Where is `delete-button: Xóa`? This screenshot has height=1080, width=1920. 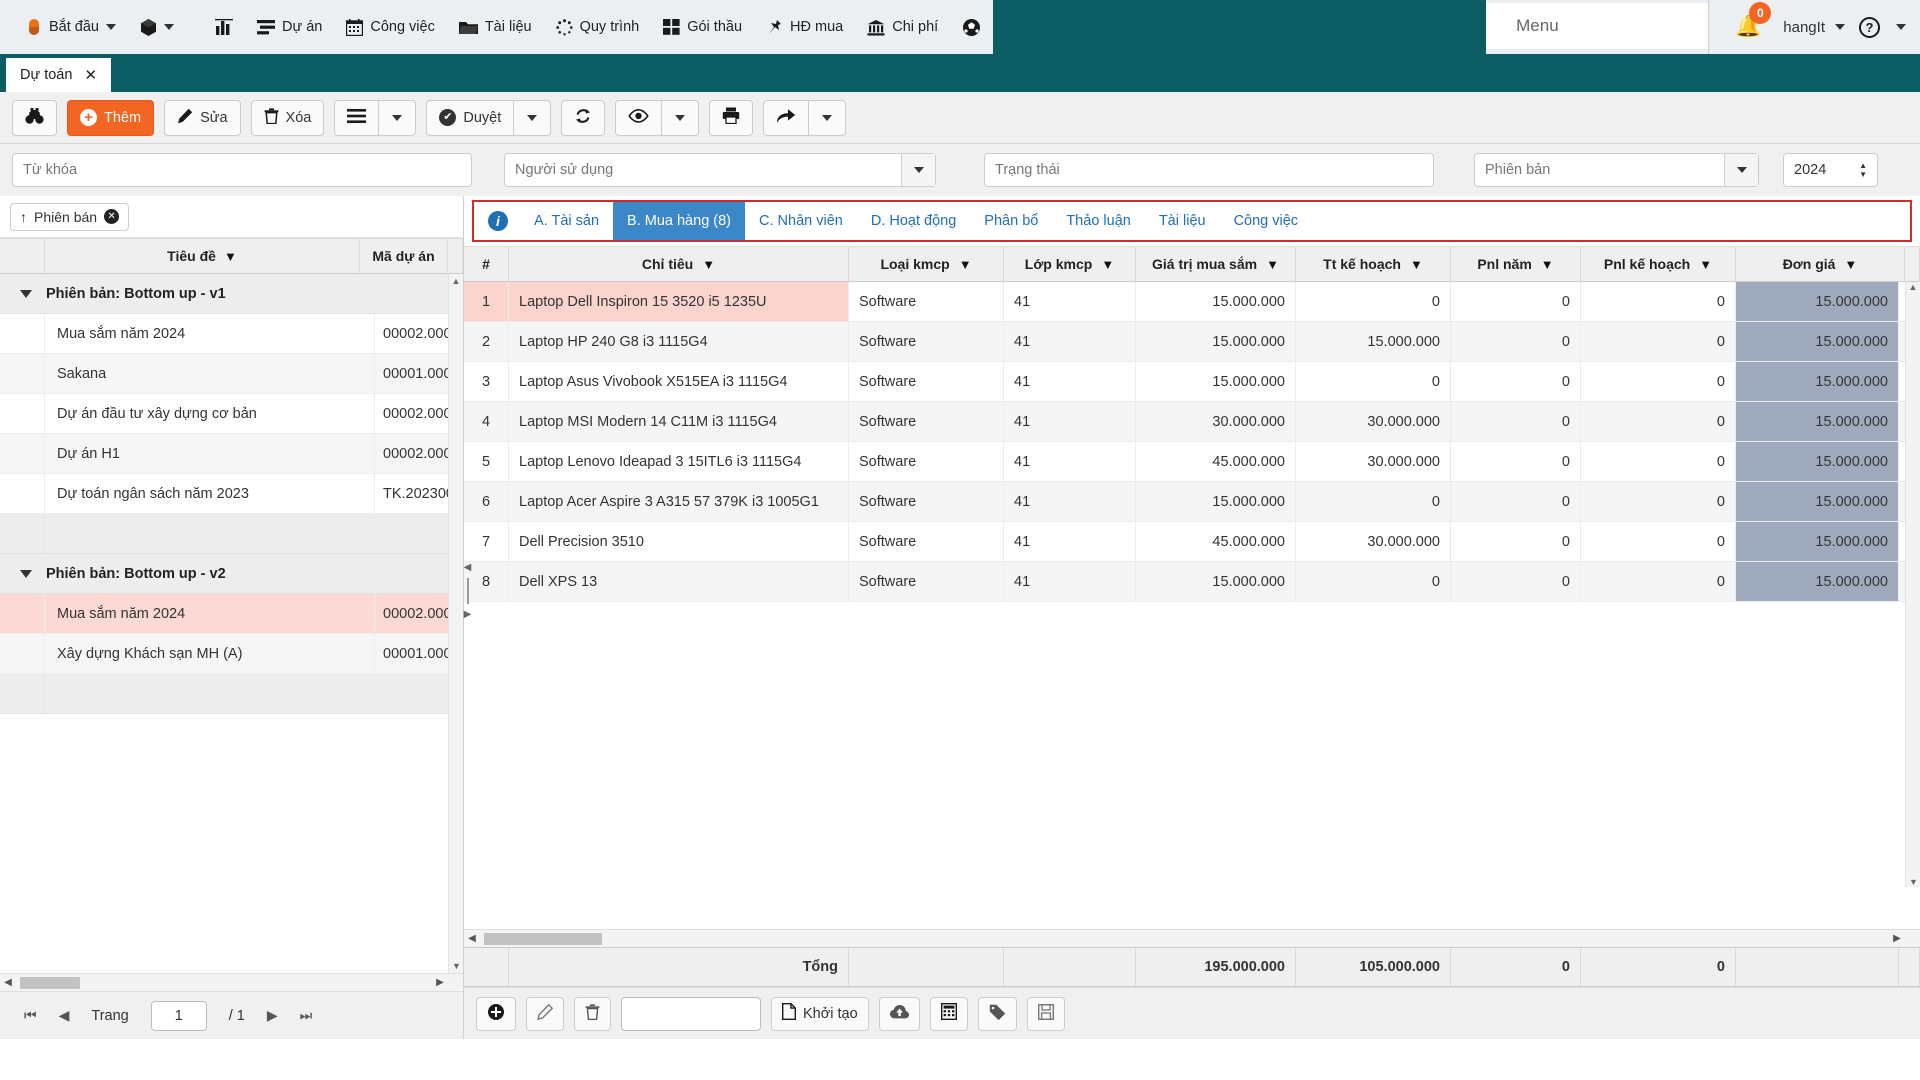 delete-button: Xóa is located at coordinates (287, 117).